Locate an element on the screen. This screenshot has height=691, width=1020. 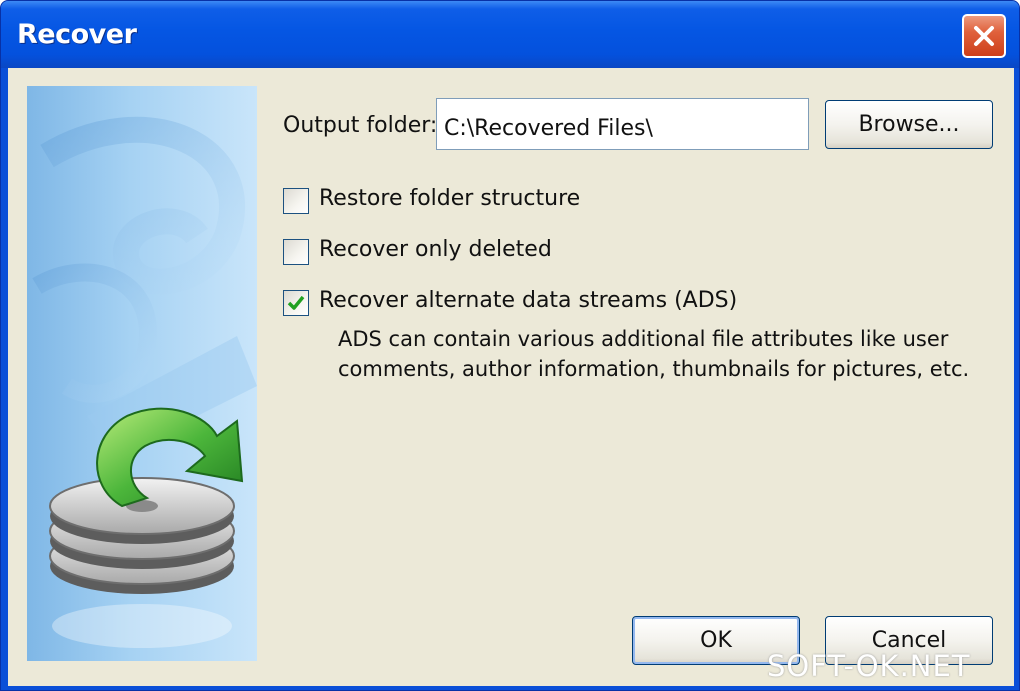
check-mark-icon is located at coordinates (296, 302).